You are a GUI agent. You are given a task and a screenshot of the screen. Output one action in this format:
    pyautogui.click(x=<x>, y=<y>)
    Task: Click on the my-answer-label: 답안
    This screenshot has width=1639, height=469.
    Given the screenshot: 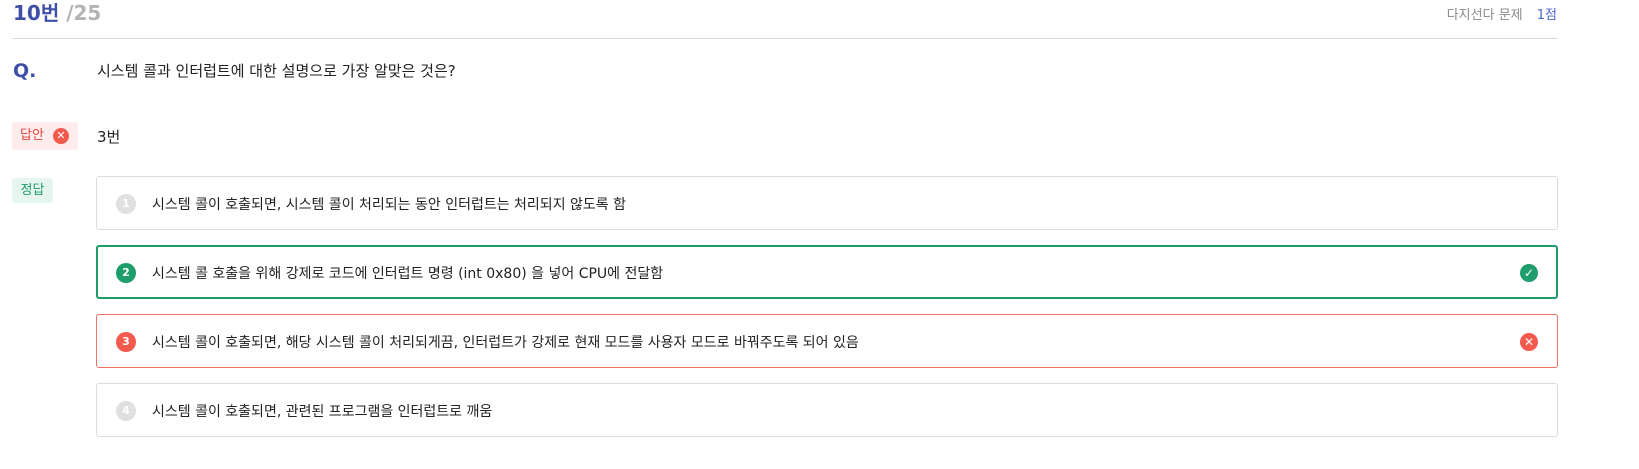 What is the action you would take?
    pyautogui.click(x=32, y=135)
    